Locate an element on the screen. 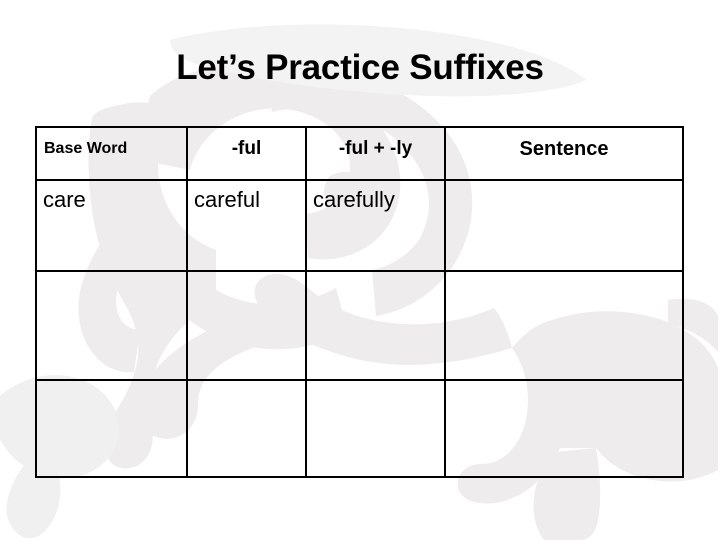  cell-ful: careful is located at coordinates (246, 225).